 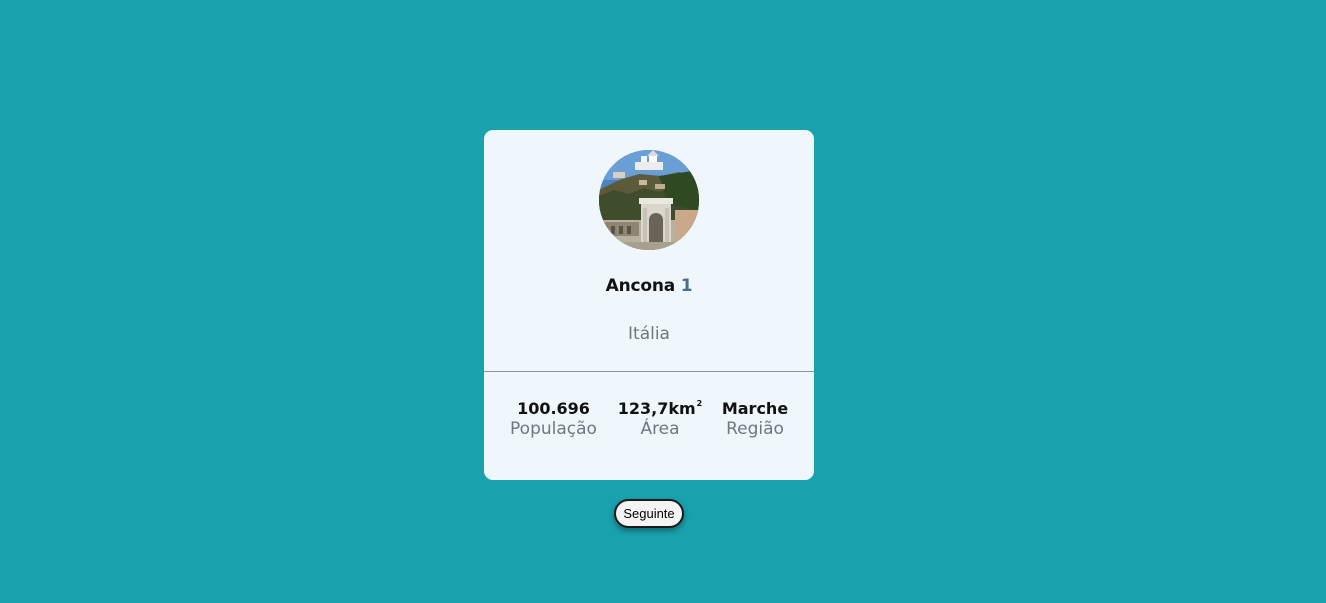 What do you see at coordinates (649, 200) in the screenshot?
I see `city-photo` at bounding box center [649, 200].